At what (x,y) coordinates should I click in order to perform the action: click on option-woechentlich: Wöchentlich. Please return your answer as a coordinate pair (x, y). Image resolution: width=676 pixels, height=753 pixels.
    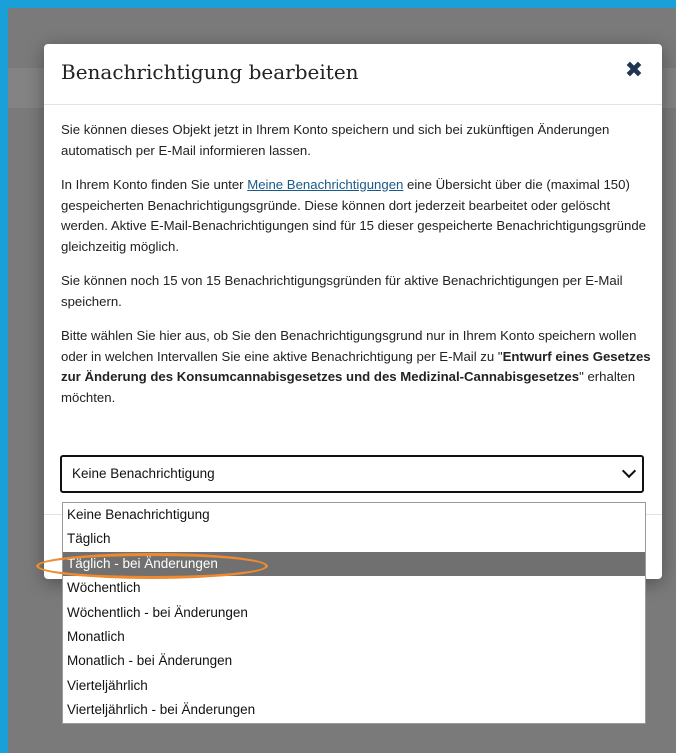
    Looking at the image, I should click on (354, 588).